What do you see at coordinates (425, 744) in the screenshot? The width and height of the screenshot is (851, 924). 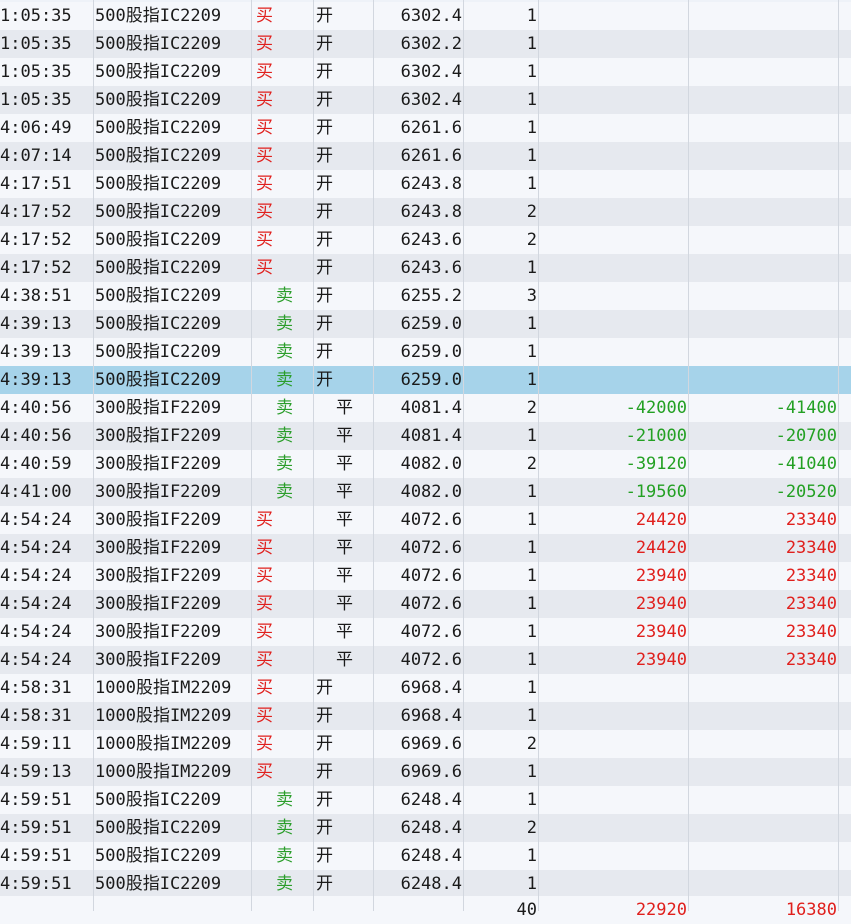 I see `table-row: 4:59:11 1000股指IM2209 买 开 6969.6 2` at bounding box center [425, 744].